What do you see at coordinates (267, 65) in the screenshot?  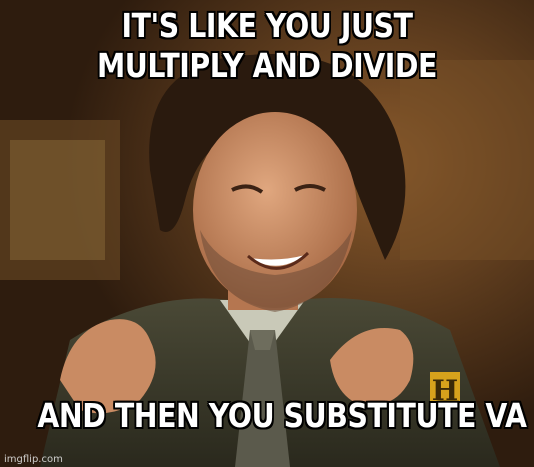 I see `top-caption-line-2: MULTIPLY AND DIVIDE` at bounding box center [267, 65].